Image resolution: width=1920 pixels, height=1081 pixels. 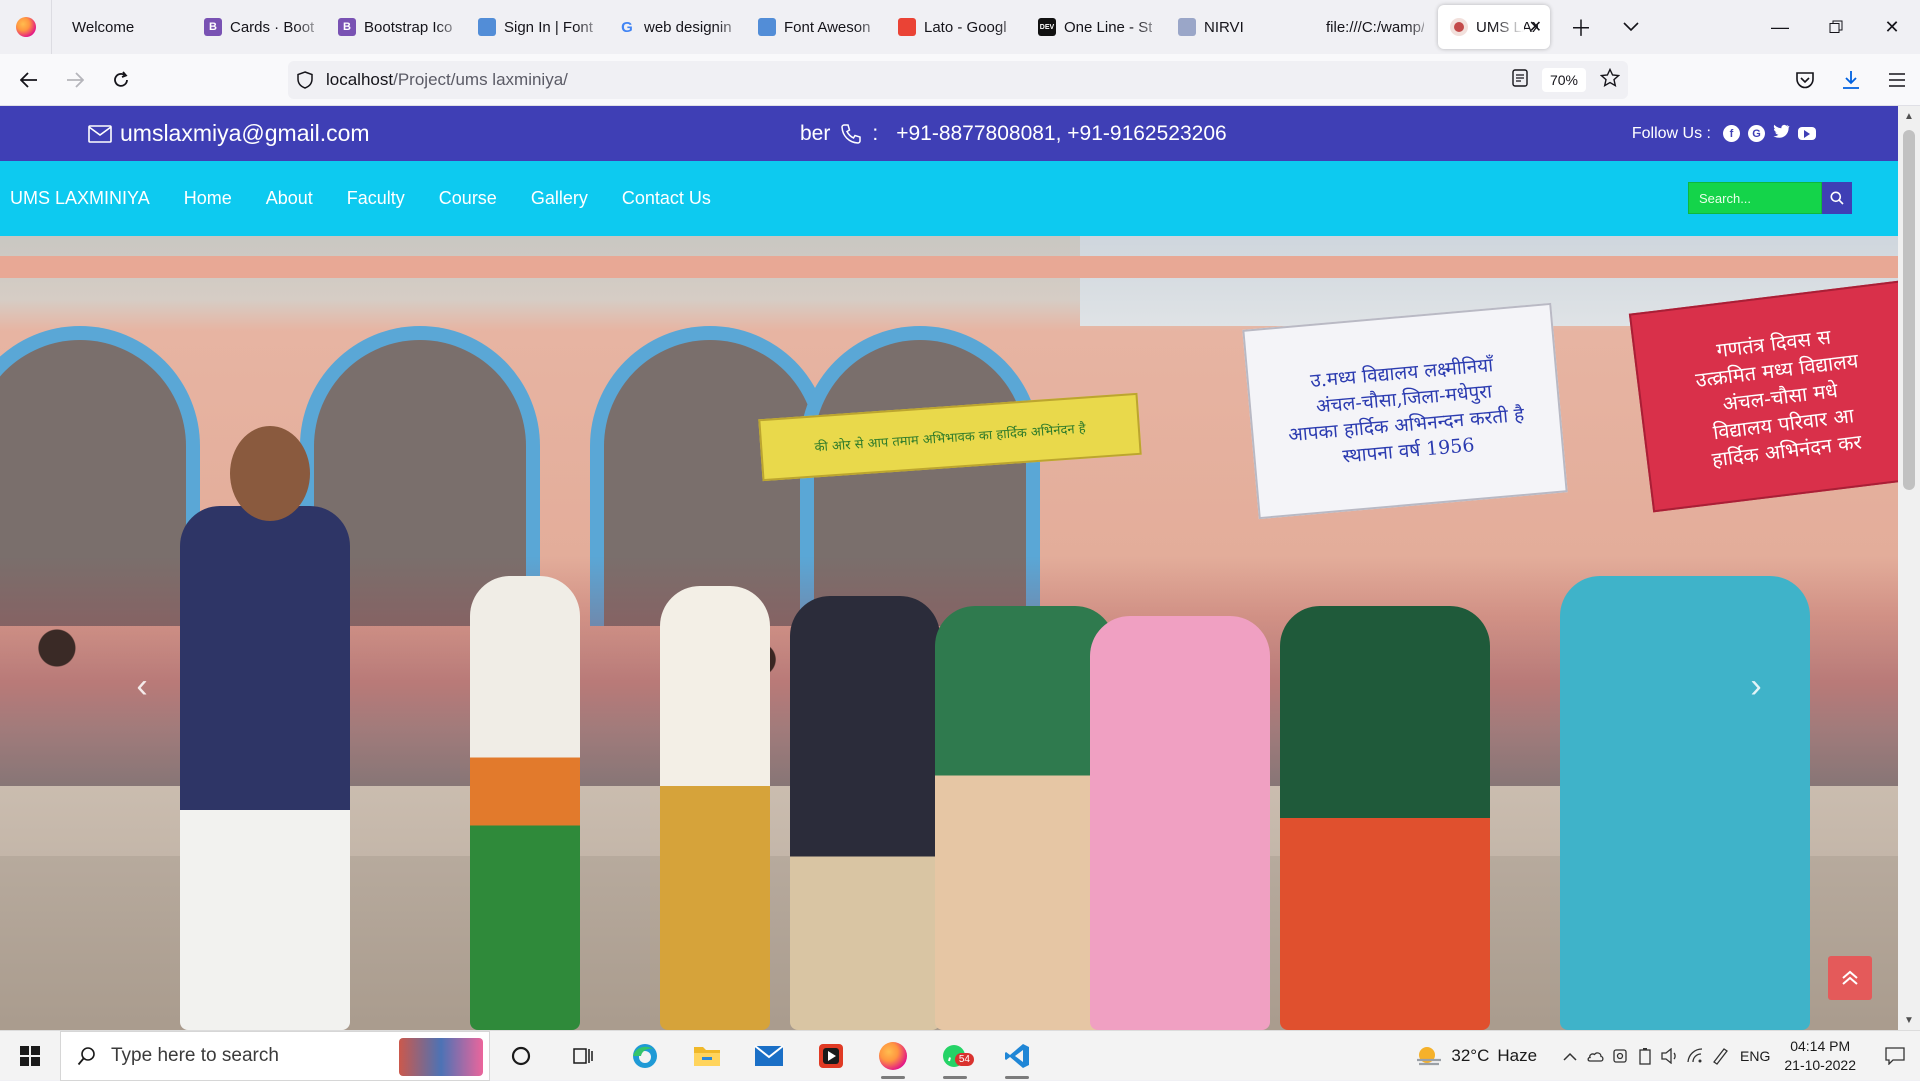 I want to click on nav-link-course: Course, so click(x=468, y=198).